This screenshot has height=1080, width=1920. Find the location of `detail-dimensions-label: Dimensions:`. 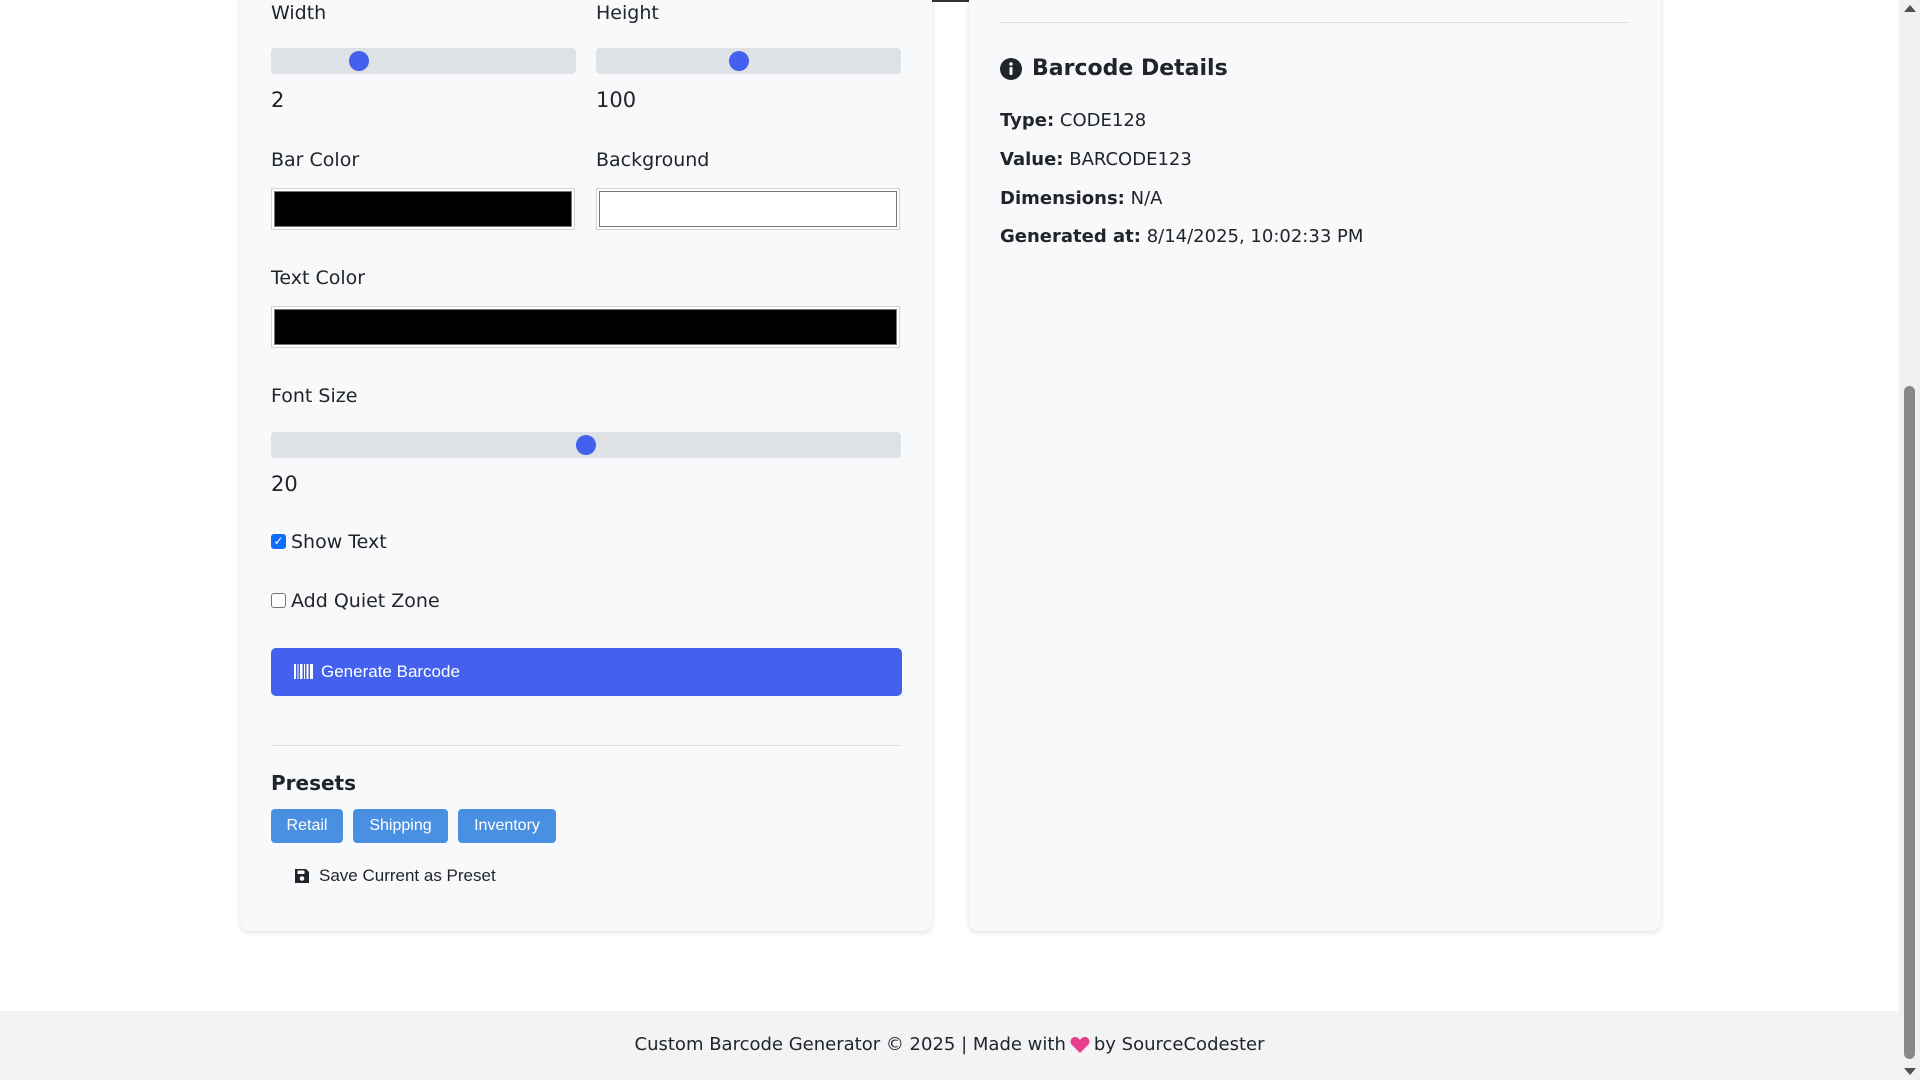

detail-dimensions-label: Dimensions: is located at coordinates (1062, 198).